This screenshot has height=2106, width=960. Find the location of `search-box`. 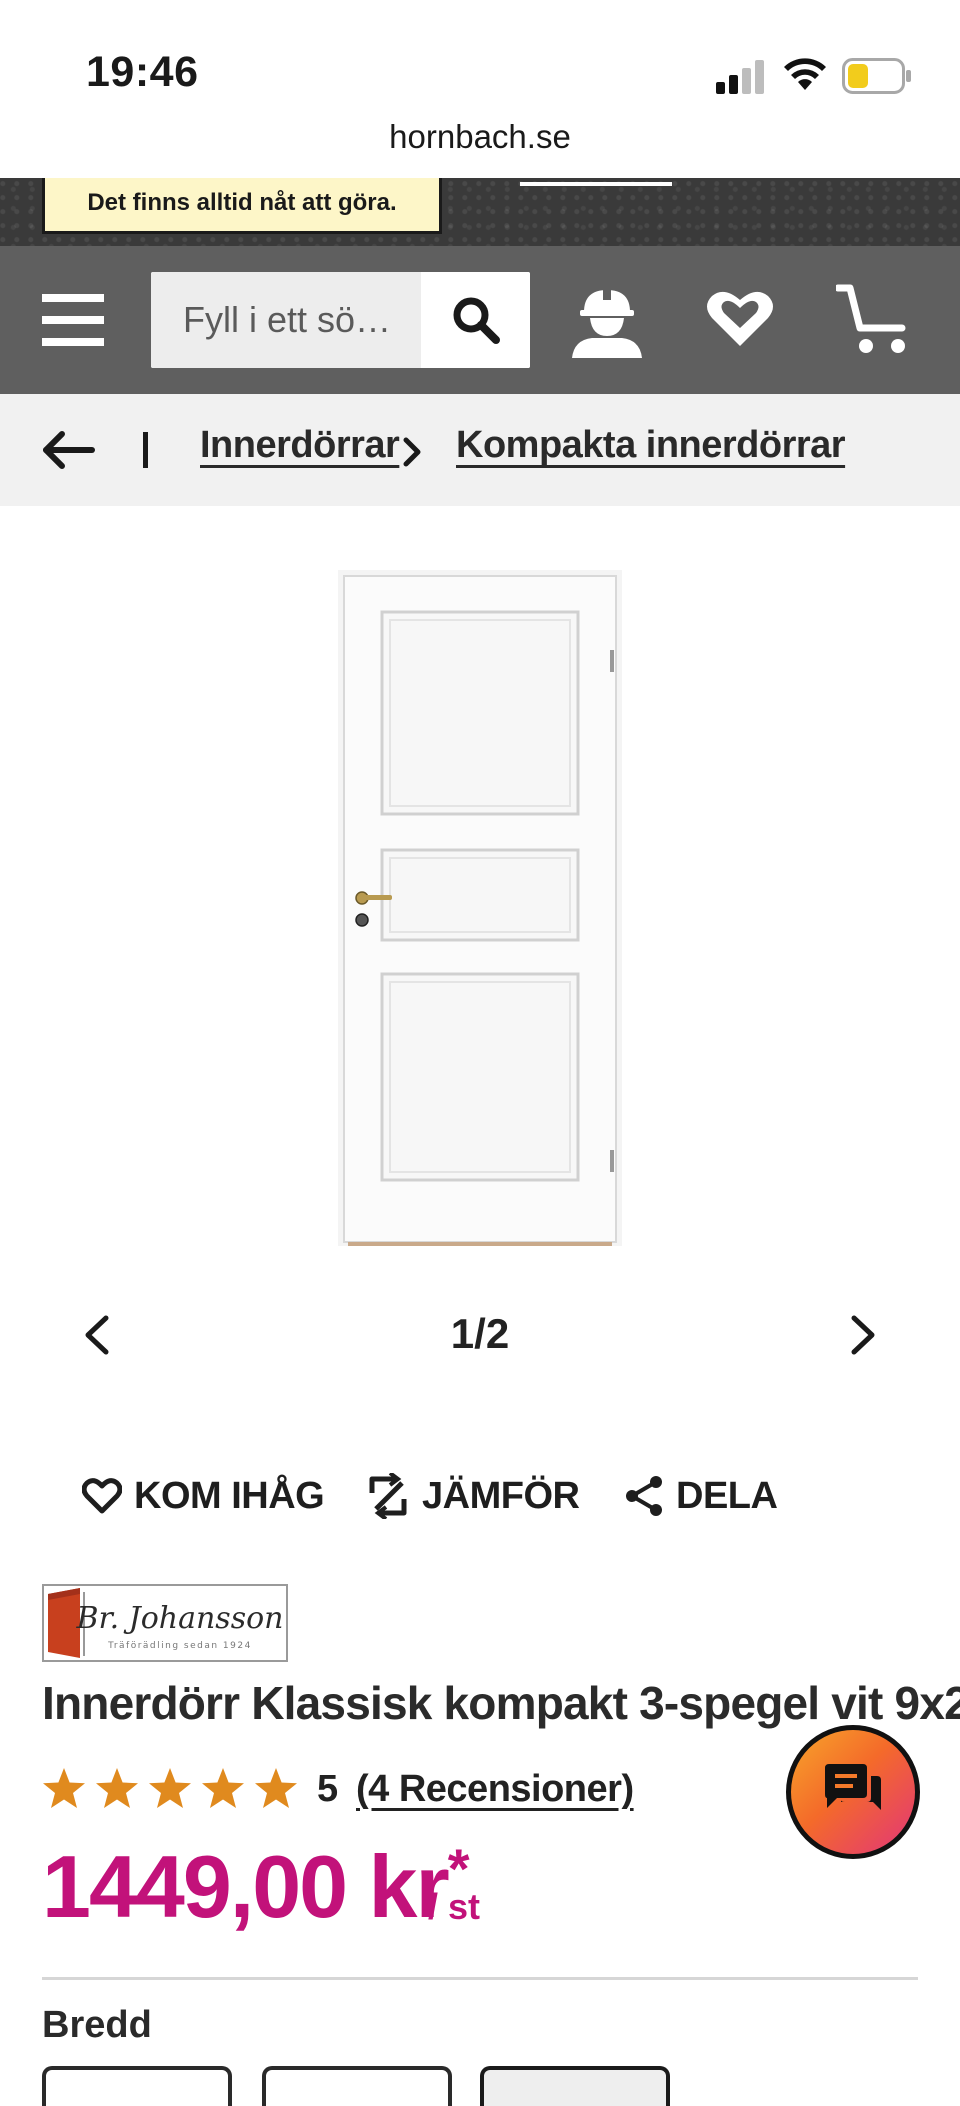

search-box is located at coordinates (340, 320).